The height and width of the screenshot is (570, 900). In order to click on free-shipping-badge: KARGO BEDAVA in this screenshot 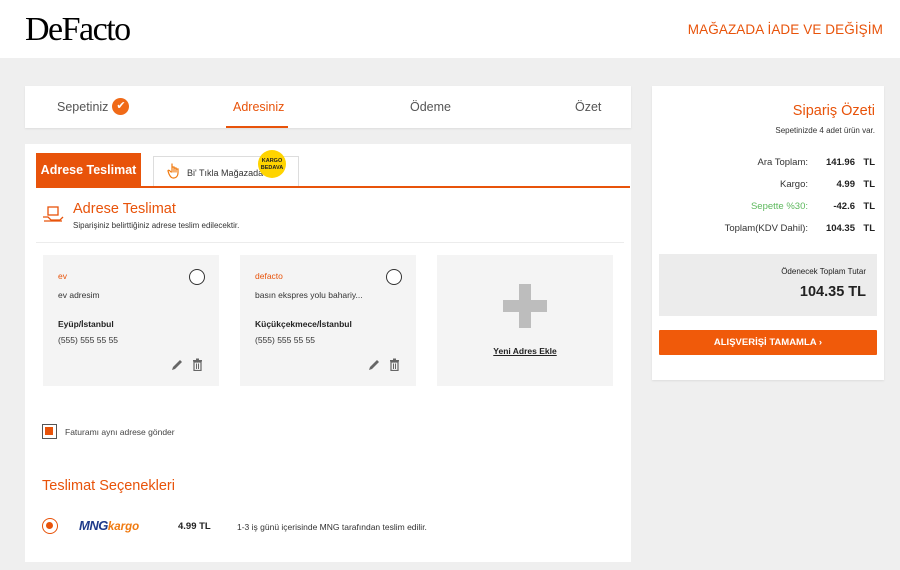, I will do `click(272, 164)`.